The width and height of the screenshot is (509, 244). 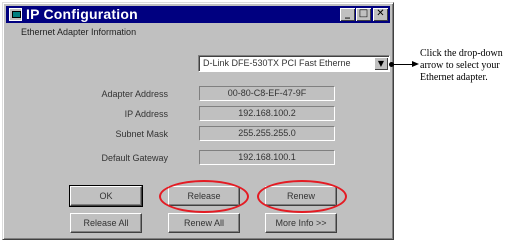 I want to click on chevron-down-icon: ▼, so click(x=381, y=63).